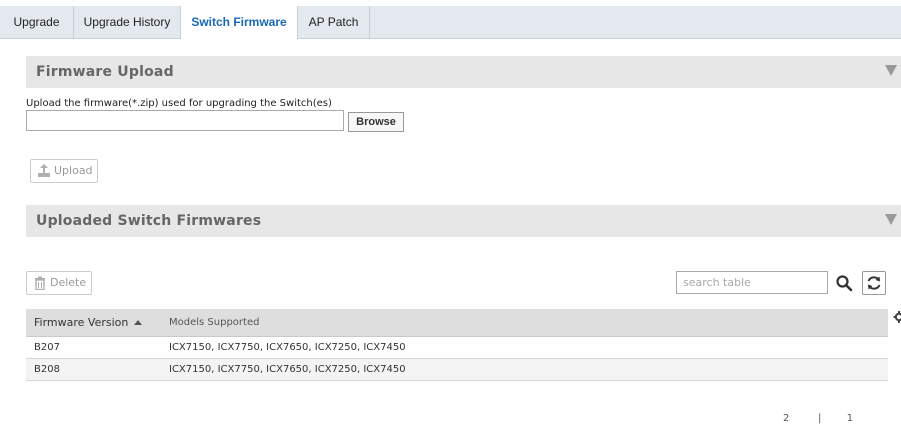 This screenshot has height=424, width=901. What do you see at coordinates (897, 317) in the screenshot?
I see `gear-icon` at bounding box center [897, 317].